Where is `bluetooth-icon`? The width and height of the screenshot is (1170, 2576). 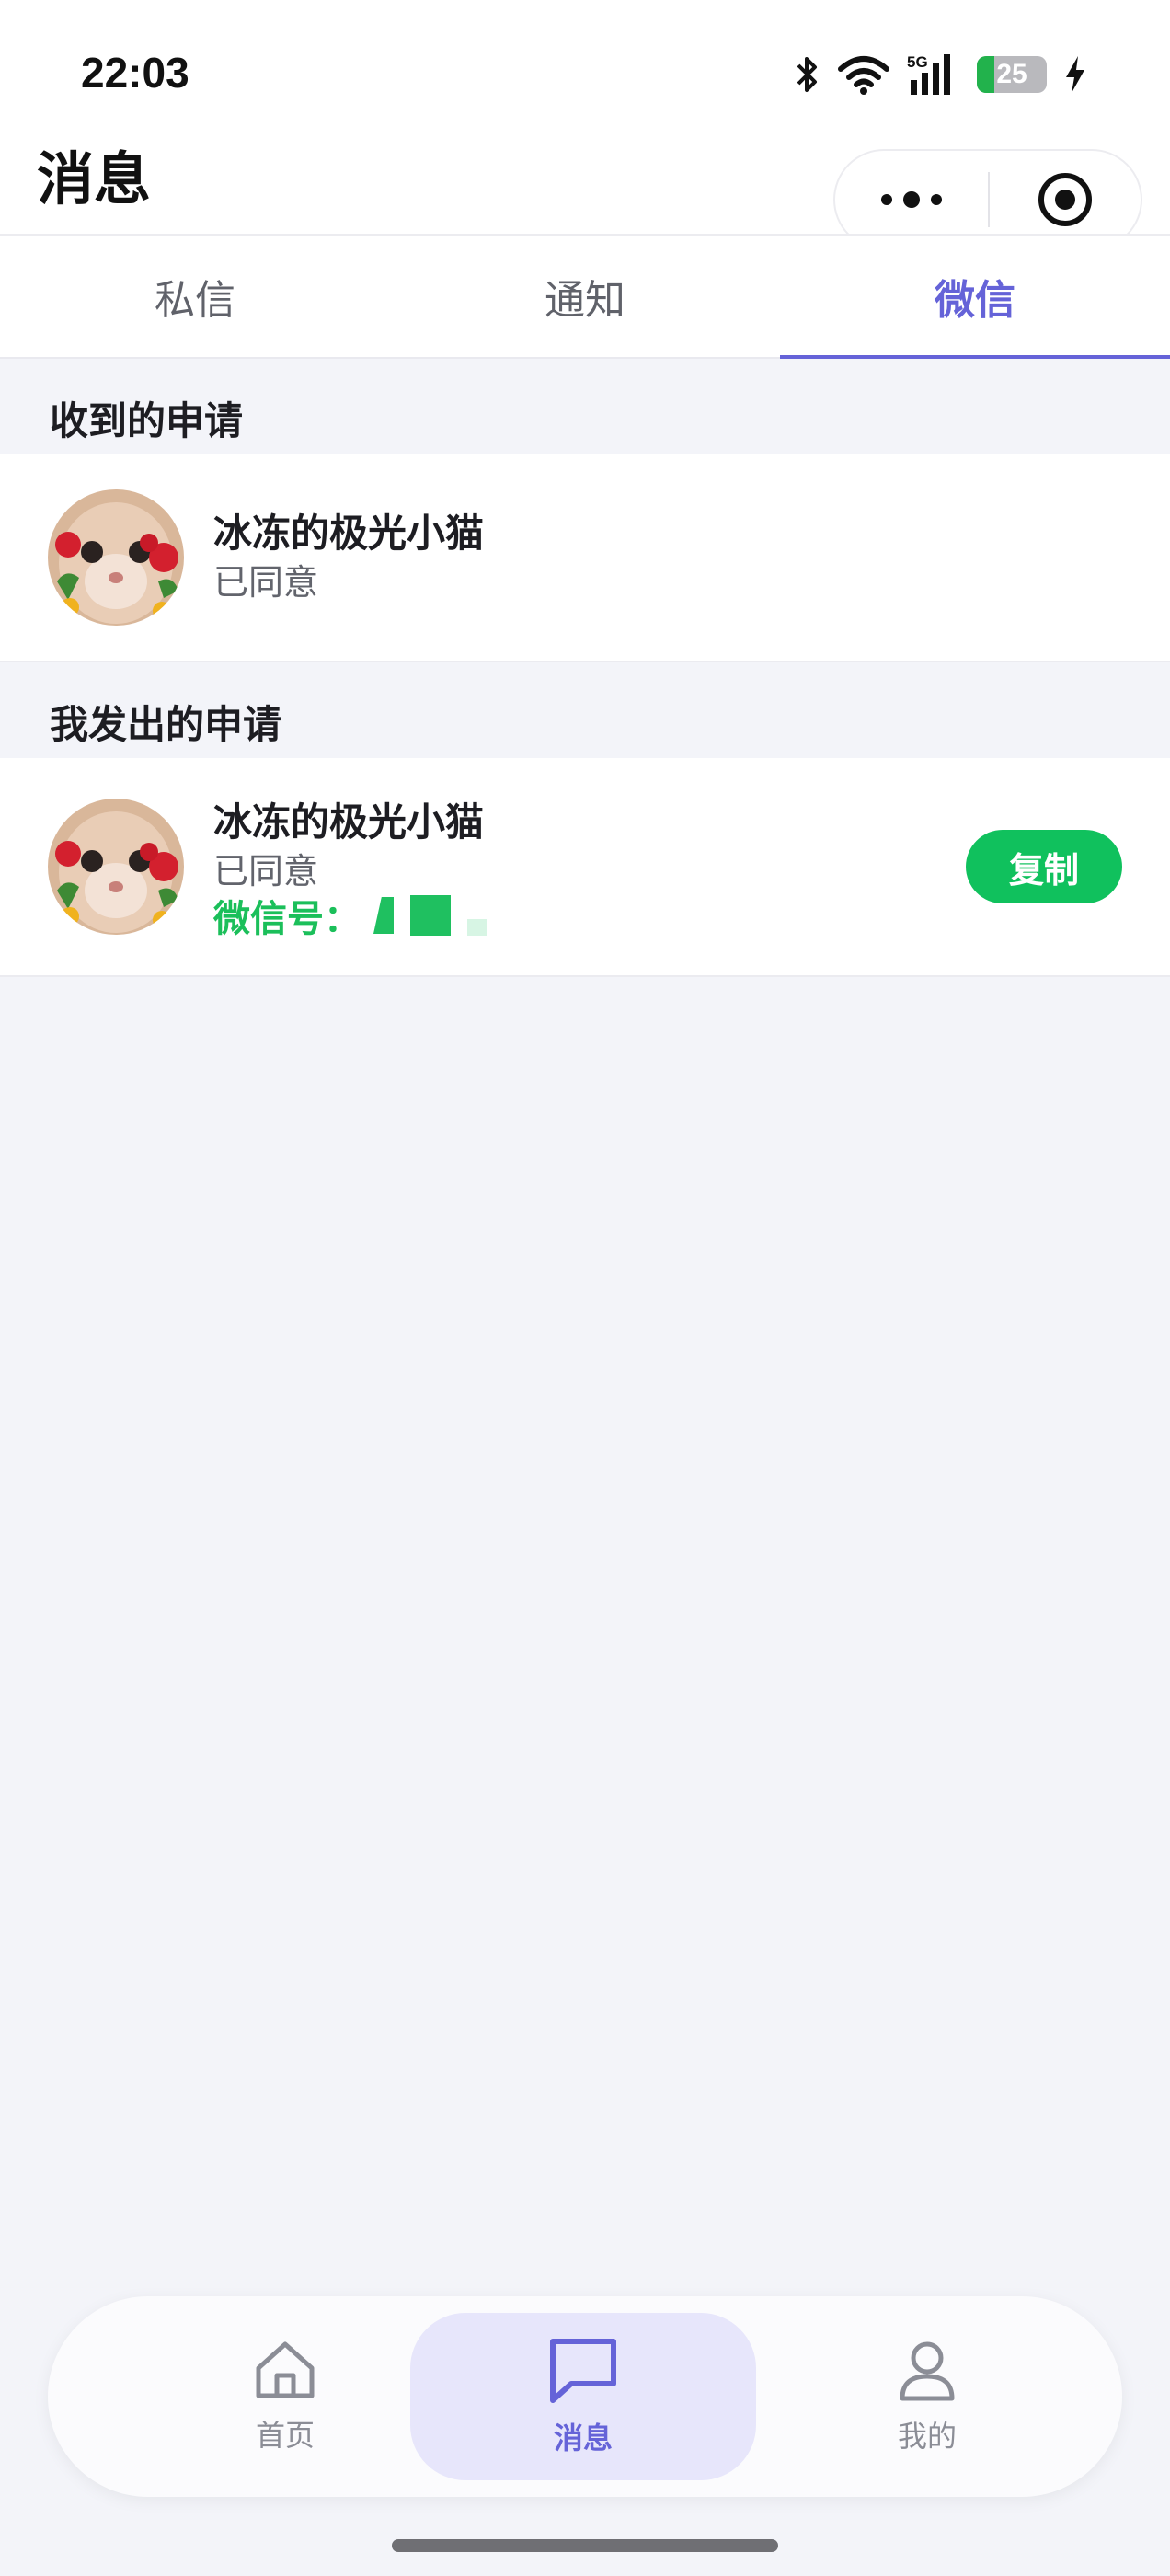
bluetooth-icon is located at coordinates (807, 74).